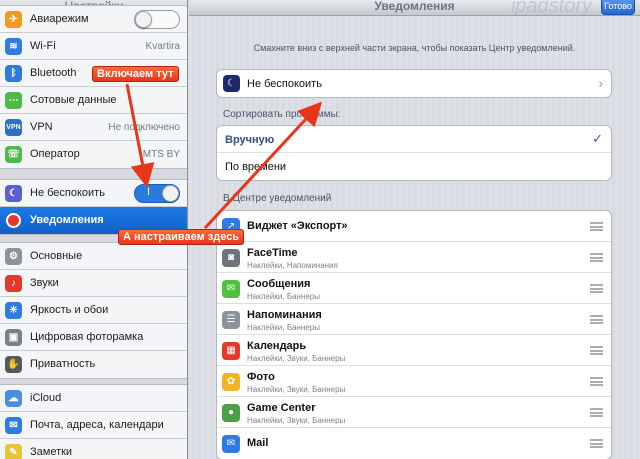 The height and width of the screenshot is (459, 640). I want to click on sidebar-item-label: Оператор, so click(55, 154).